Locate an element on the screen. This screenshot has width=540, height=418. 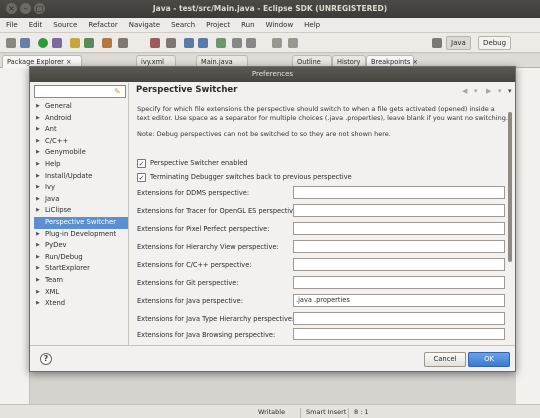
debug-icon is located at coordinates (57, 43).